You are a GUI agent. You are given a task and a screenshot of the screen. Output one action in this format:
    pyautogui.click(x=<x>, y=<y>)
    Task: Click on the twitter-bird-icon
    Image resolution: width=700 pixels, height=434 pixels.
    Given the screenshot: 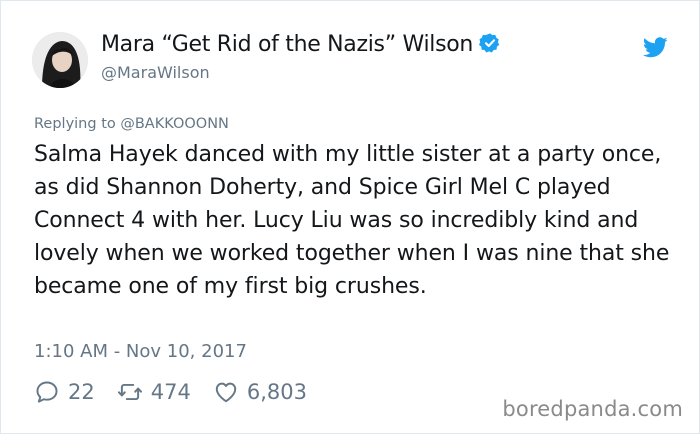 What is the action you would take?
    pyautogui.click(x=655, y=47)
    